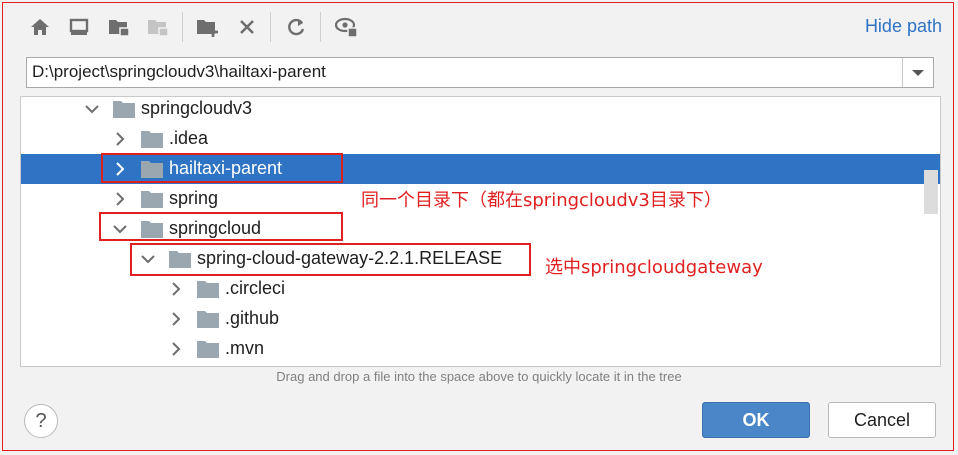  What do you see at coordinates (197, 108) in the screenshot?
I see `tree-item-label: springcloudv3` at bounding box center [197, 108].